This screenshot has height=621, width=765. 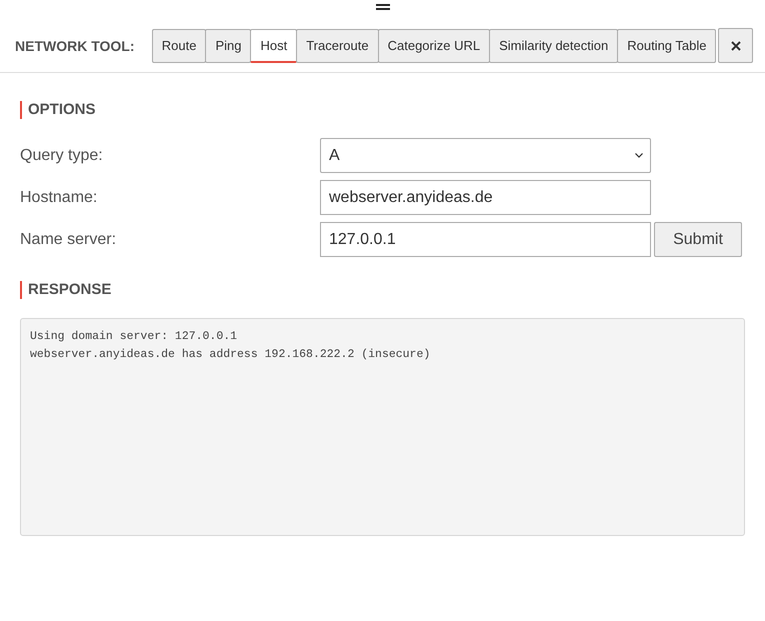 What do you see at coordinates (698, 239) in the screenshot?
I see `submit-button: Submit` at bounding box center [698, 239].